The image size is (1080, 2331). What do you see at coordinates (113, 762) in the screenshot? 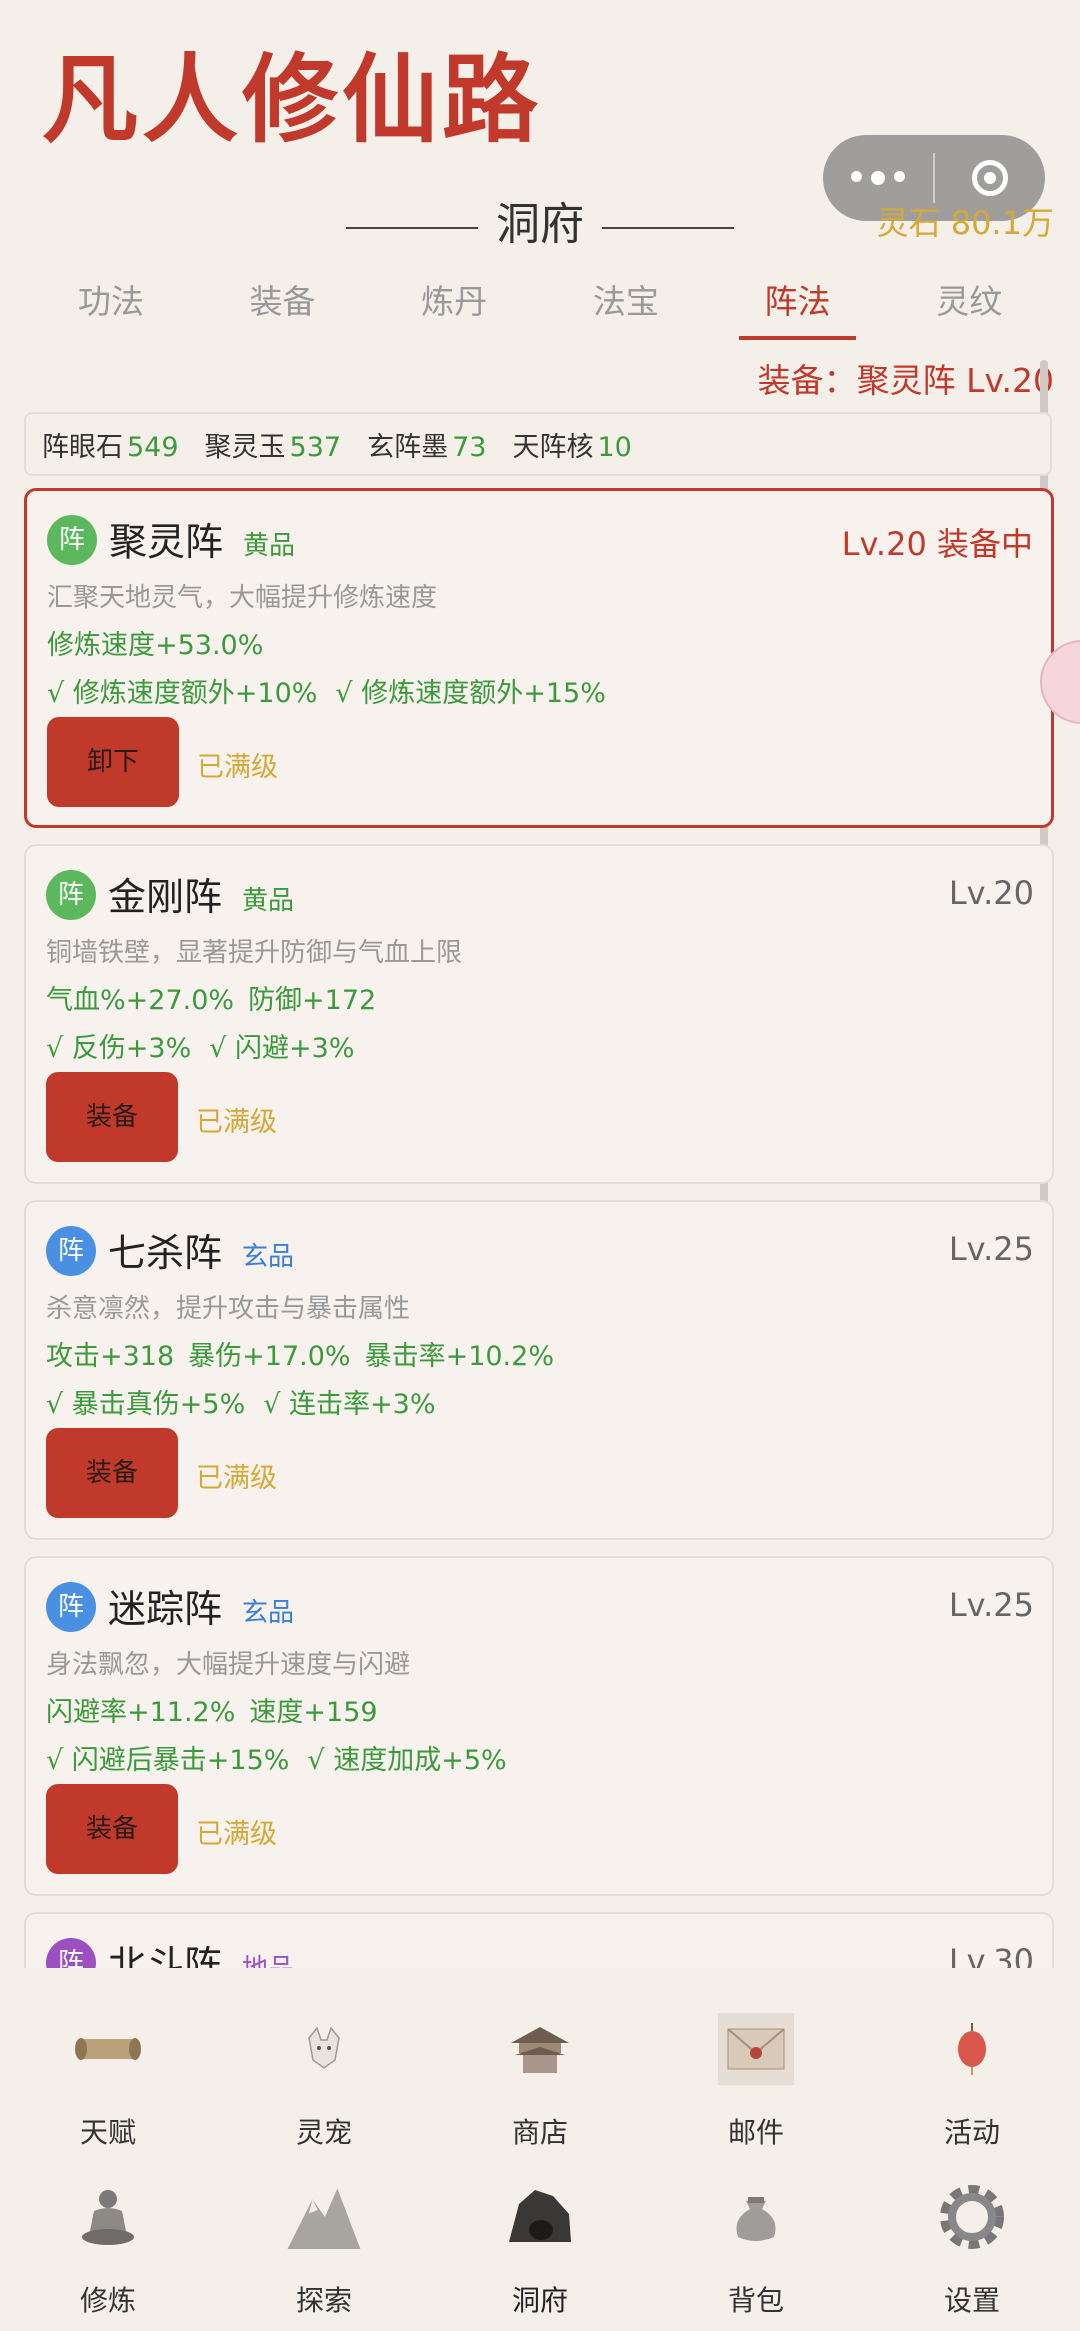
I see `unequip-button: 卸下` at bounding box center [113, 762].